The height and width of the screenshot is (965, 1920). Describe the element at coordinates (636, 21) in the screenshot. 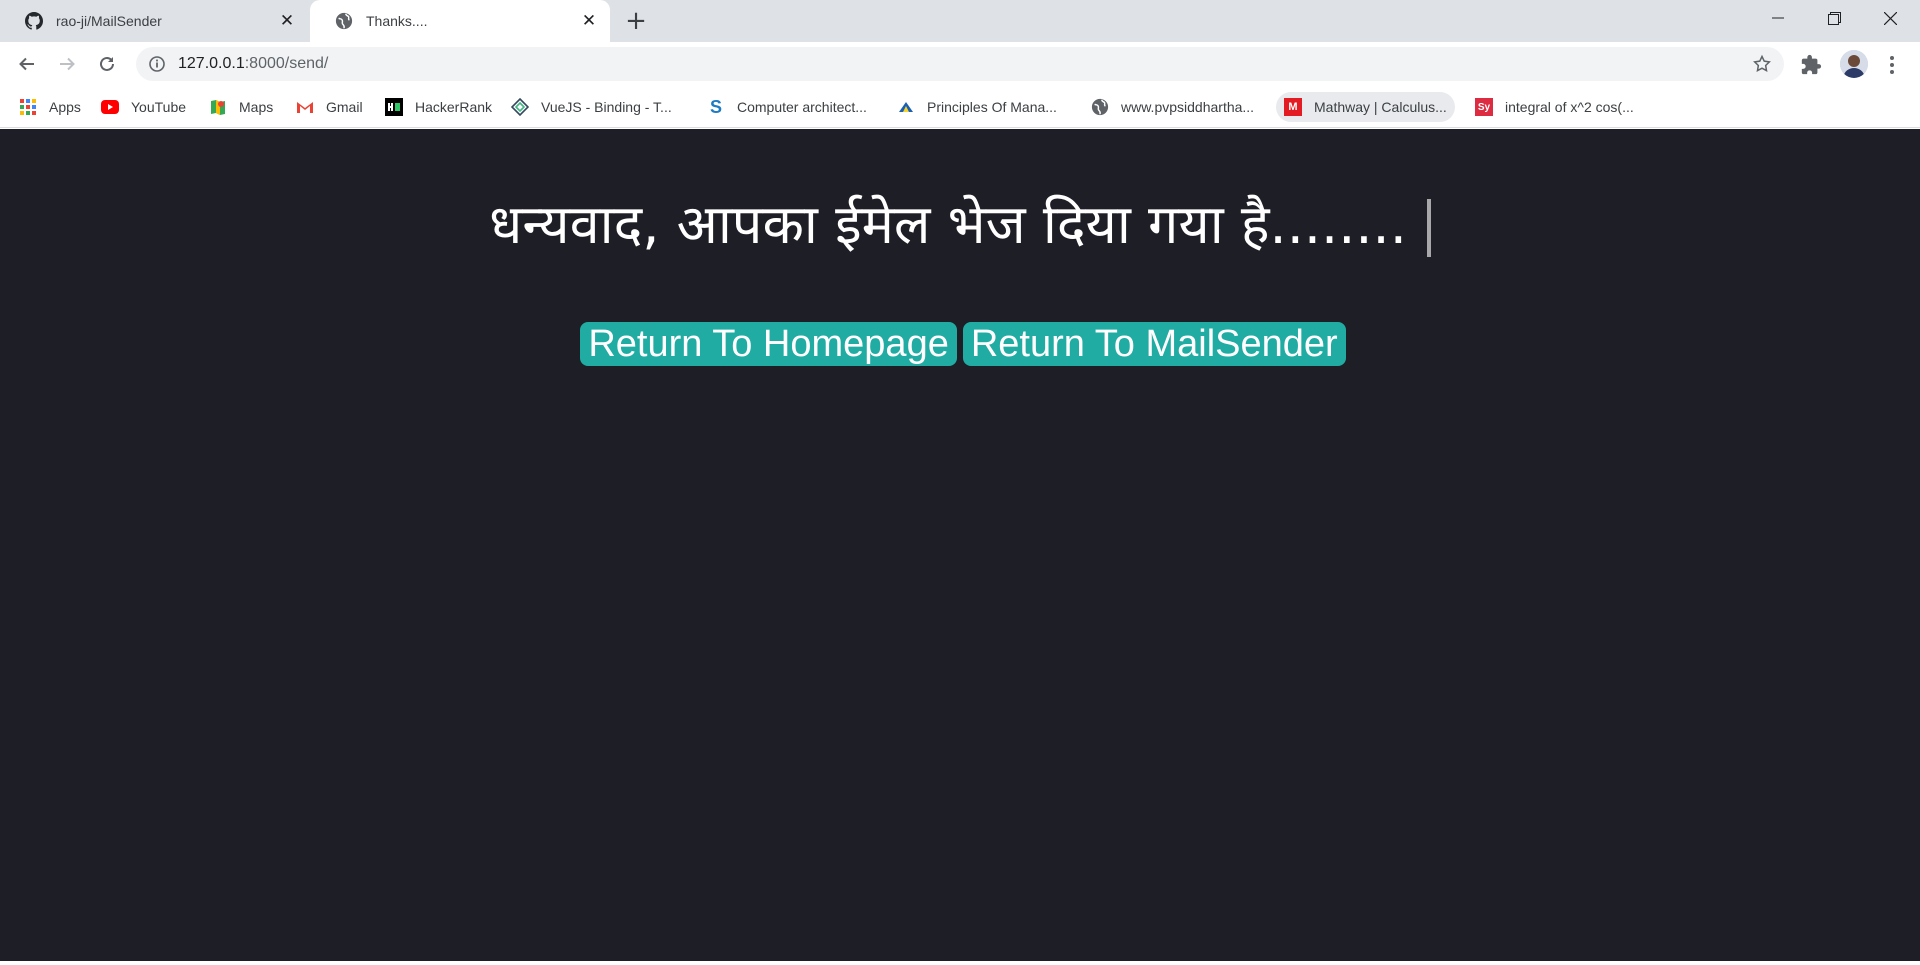

I see `new-tab-button: +` at that location.